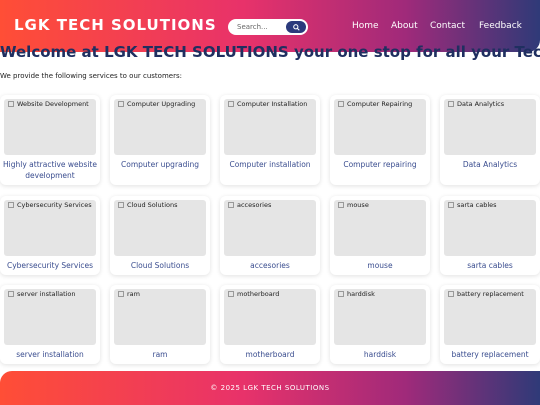 The width and height of the screenshot is (540, 405). I want to click on image-alt-text: accesories, so click(271, 205).